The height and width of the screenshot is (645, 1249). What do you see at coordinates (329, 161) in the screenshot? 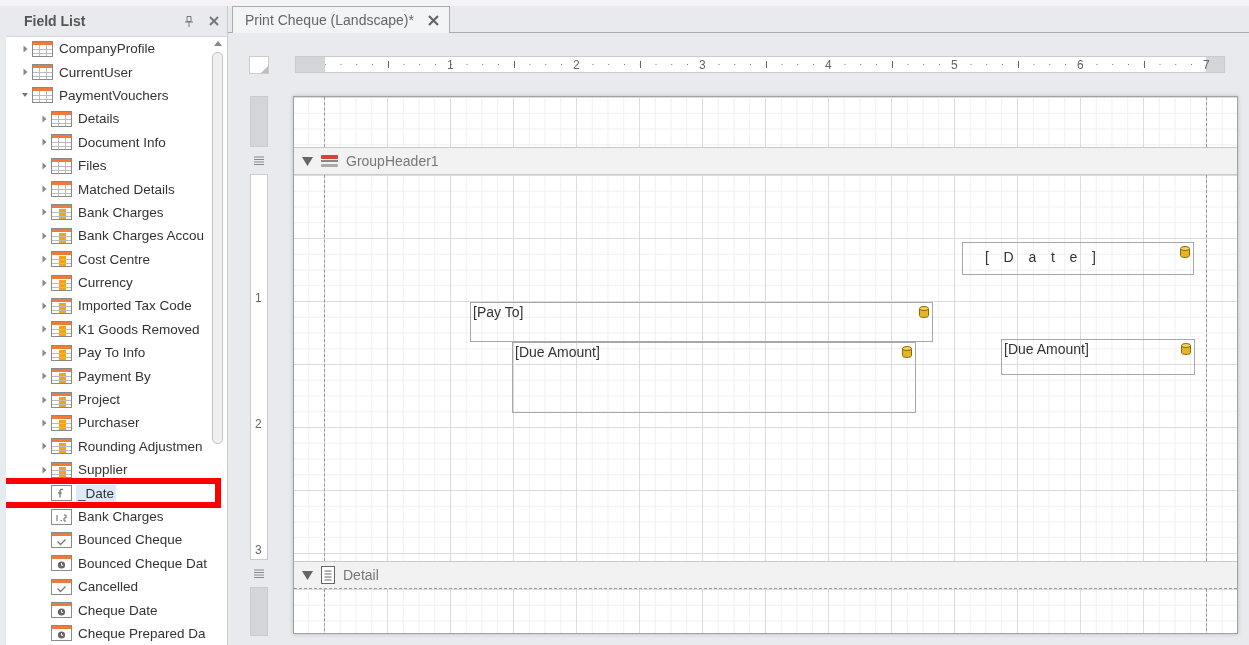
I see `group-header-icon` at bounding box center [329, 161].